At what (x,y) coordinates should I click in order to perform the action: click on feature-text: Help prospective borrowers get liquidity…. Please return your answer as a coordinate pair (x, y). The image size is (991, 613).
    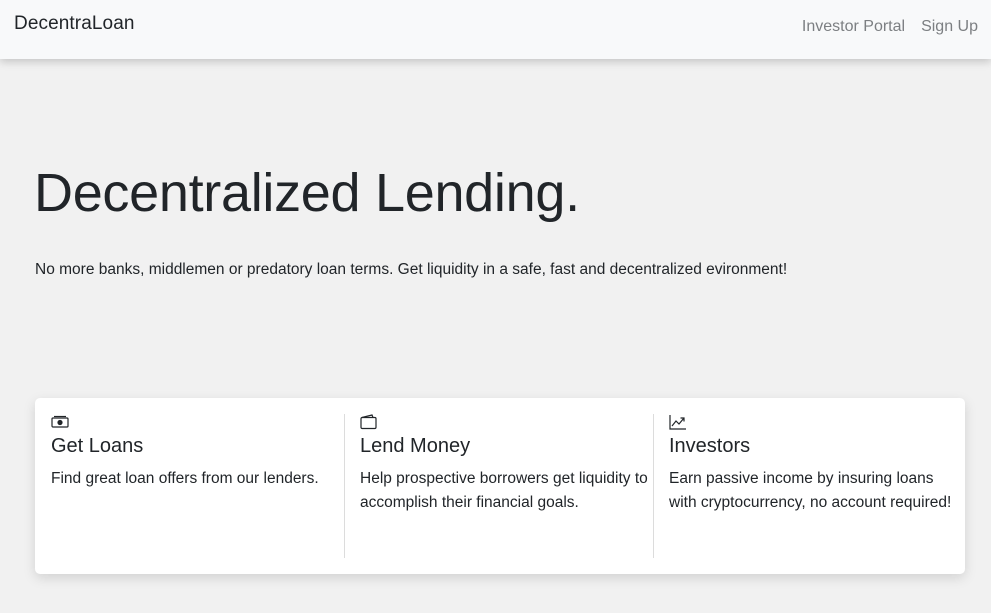
    Looking at the image, I should click on (504, 490).